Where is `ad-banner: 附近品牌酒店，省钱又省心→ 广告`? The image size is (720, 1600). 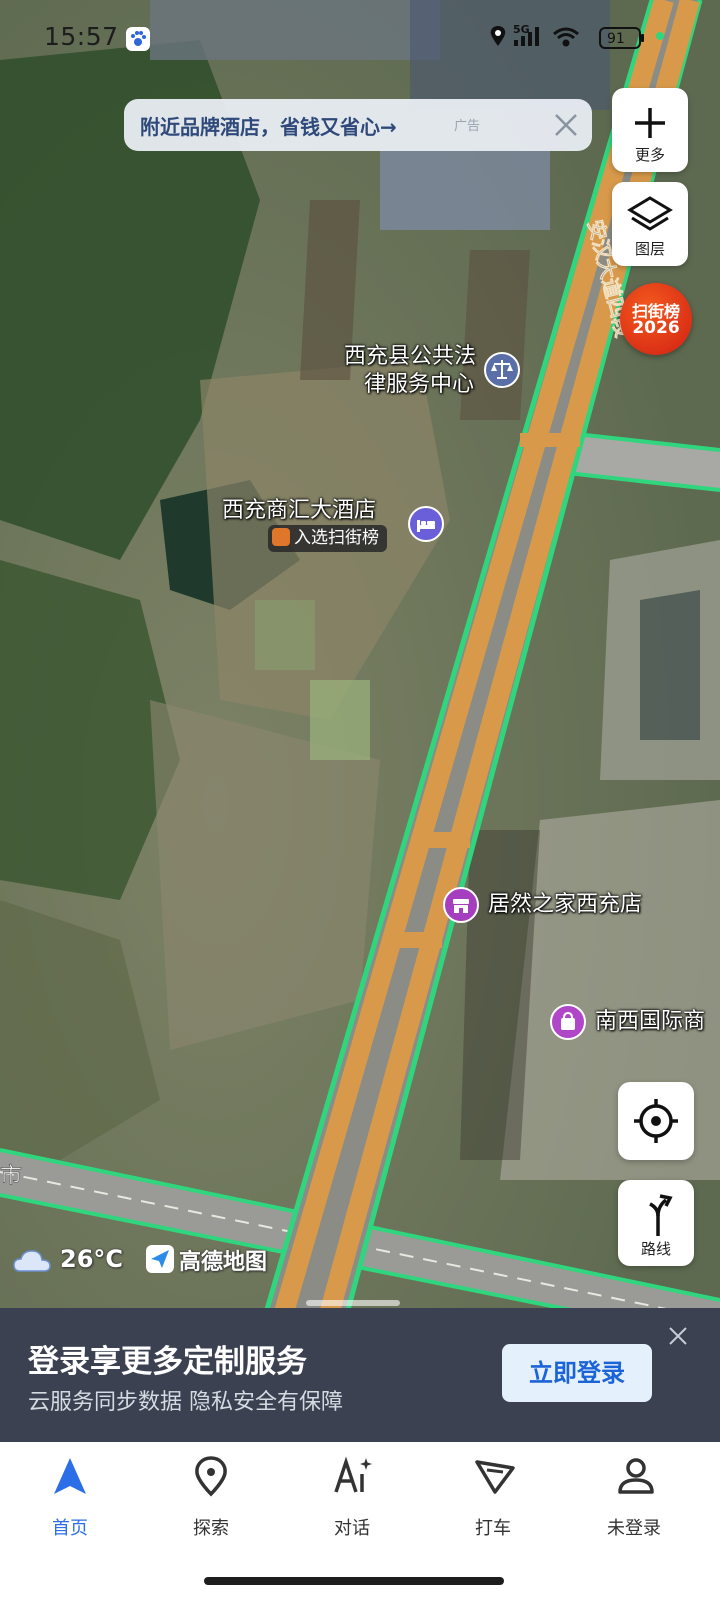 ad-banner: 附近品牌酒店，省钱又省心→ 广告 is located at coordinates (358, 125).